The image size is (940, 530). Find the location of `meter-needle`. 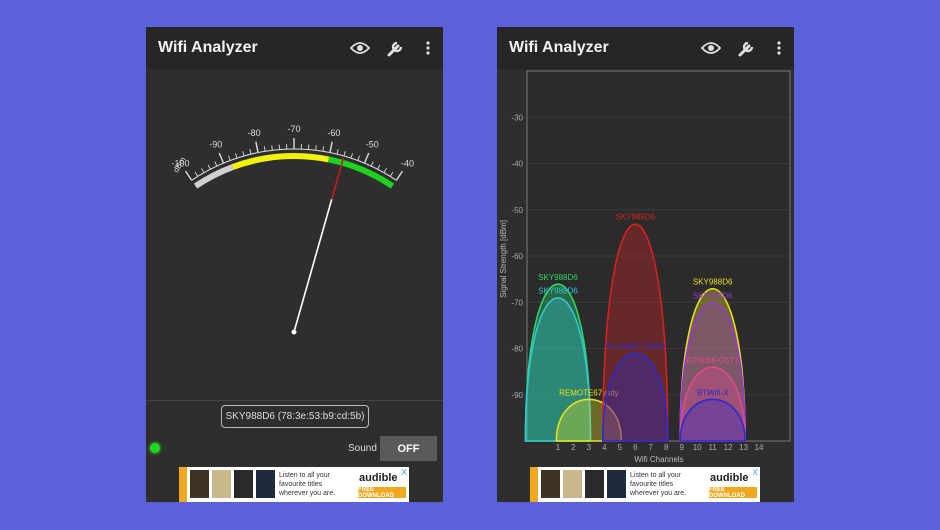

meter-needle is located at coordinates (313, 266).